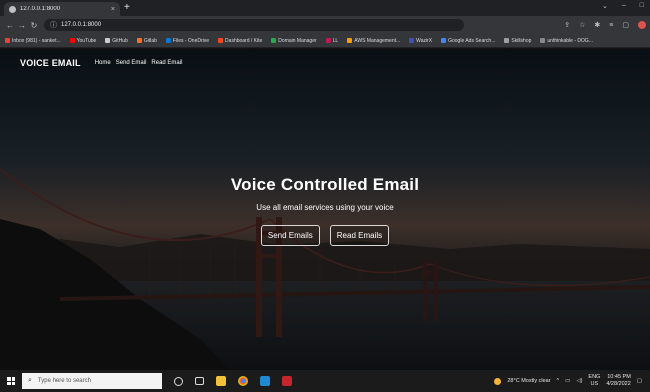 The width and height of the screenshot is (650, 392). What do you see at coordinates (605, 25) in the screenshot?
I see `toolbar-actions: ⇪ ☆ ✱ ≡ ▢` at bounding box center [605, 25].